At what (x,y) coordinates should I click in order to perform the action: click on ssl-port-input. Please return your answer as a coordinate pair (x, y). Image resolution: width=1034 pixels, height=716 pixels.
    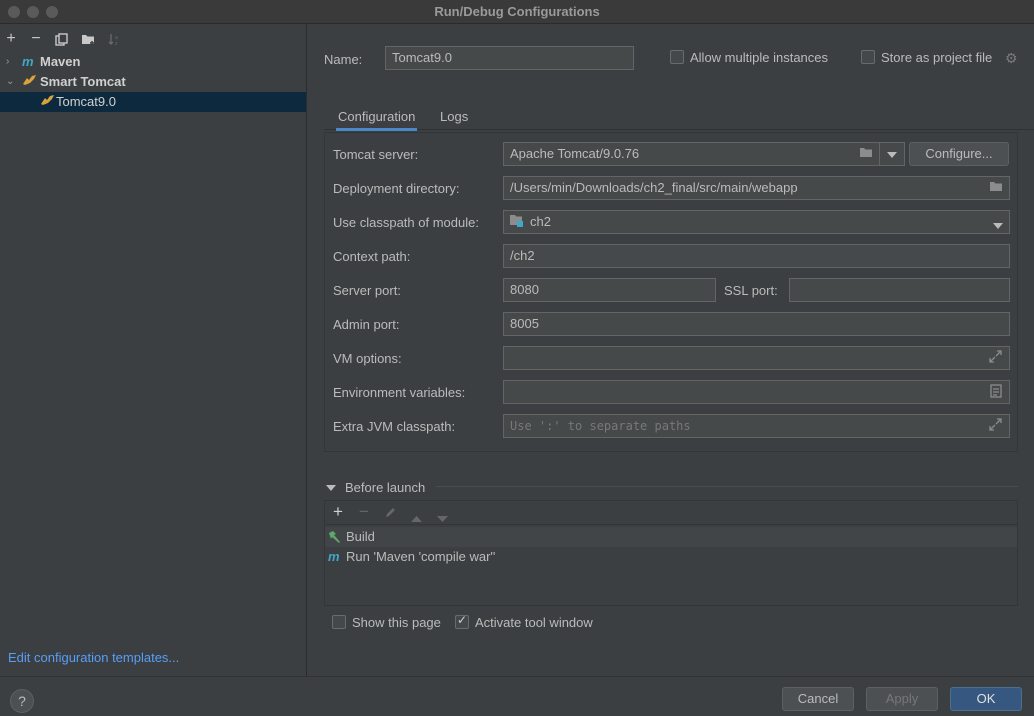
    Looking at the image, I should click on (899, 290).